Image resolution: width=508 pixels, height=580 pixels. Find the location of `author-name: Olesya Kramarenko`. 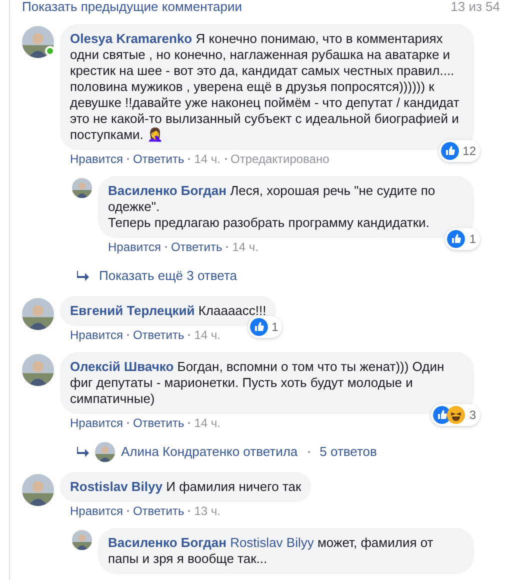

author-name: Olesya Kramarenko is located at coordinates (131, 38).